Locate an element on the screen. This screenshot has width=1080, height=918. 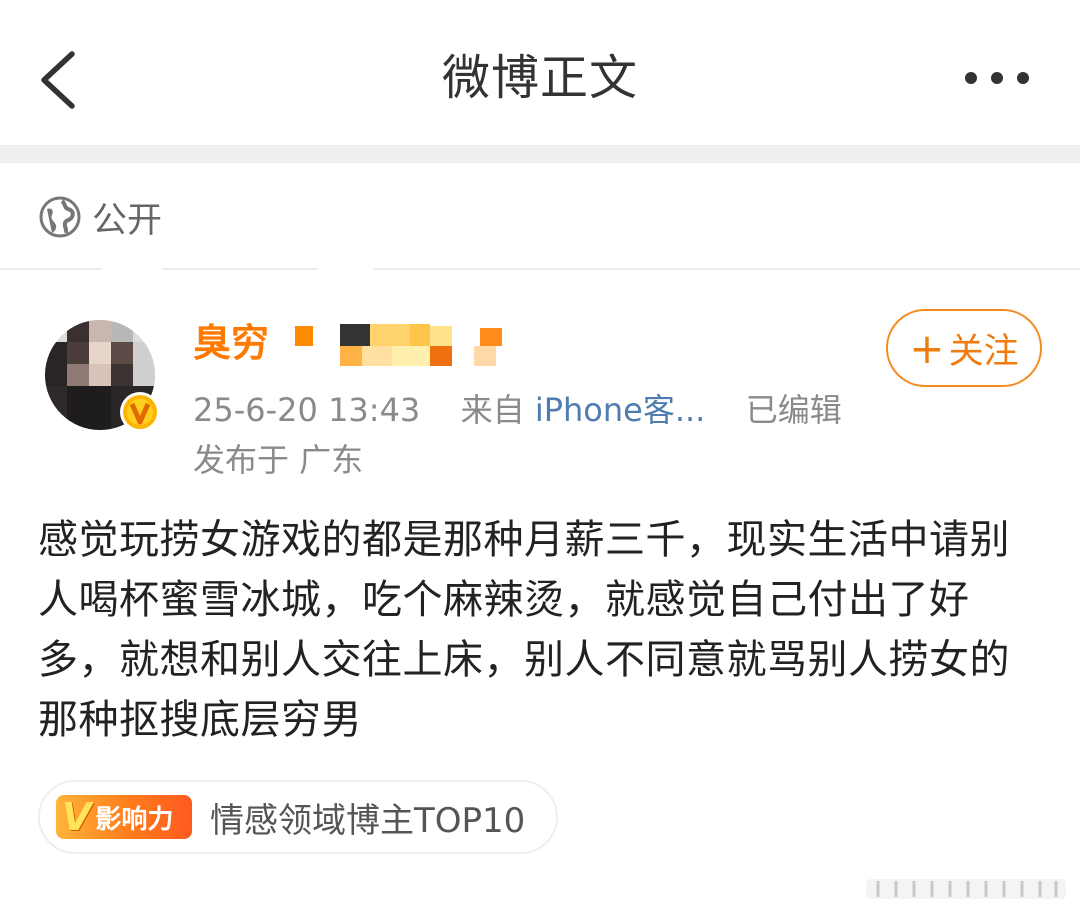
page-title: 微博正文 is located at coordinates (539, 78).